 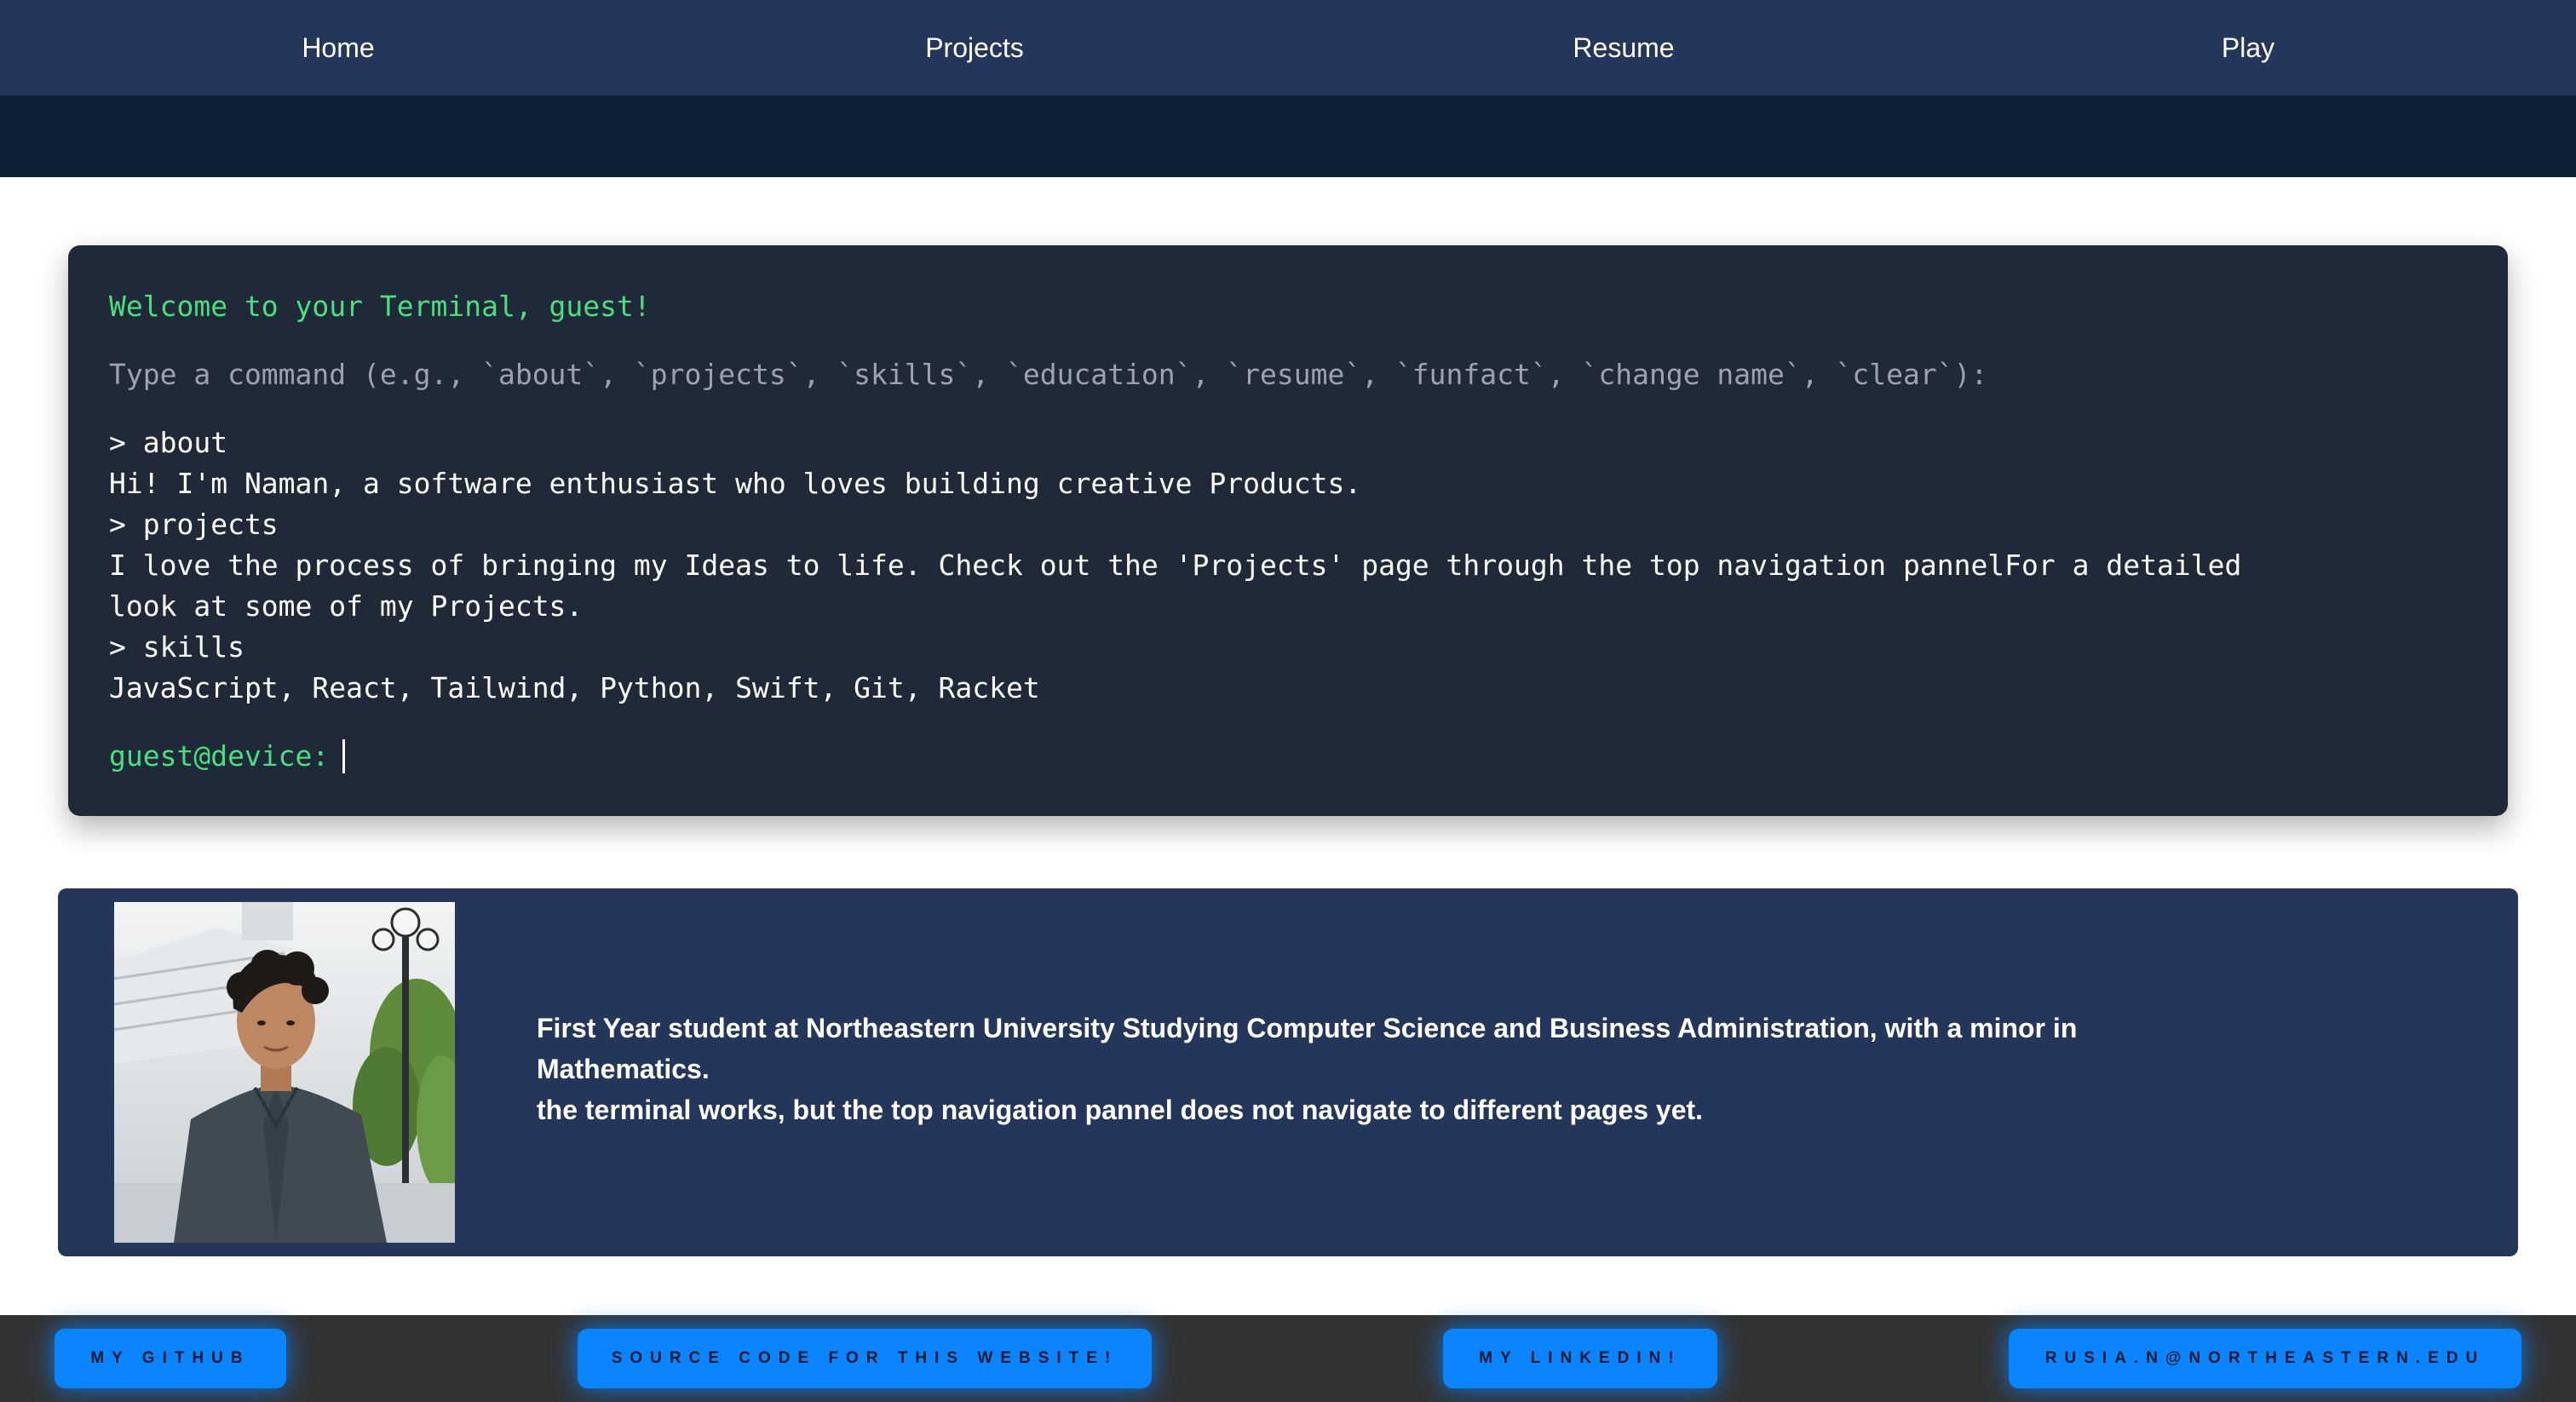 What do you see at coordinates (344, 756) in the screenshot?
I see `text-cursor` at bounding box center [344, 756].